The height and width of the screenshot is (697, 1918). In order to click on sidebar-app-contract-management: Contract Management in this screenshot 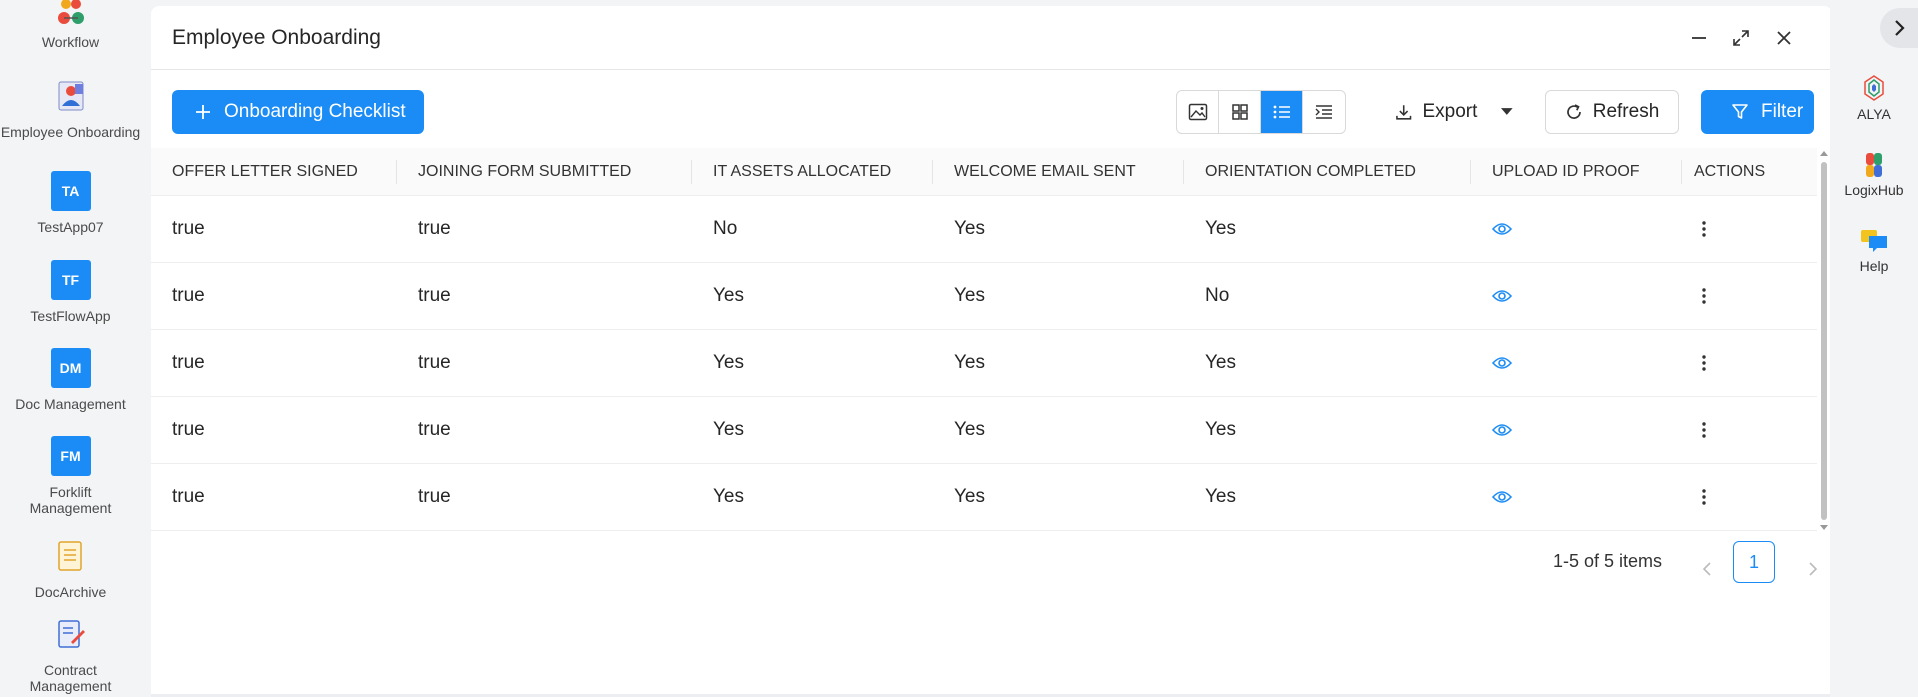, I will do `click(70, 654)`.